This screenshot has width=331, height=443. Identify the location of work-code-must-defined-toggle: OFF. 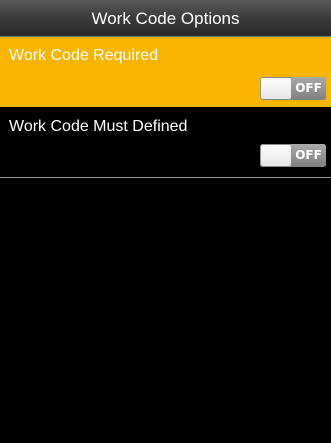
(293, 155).